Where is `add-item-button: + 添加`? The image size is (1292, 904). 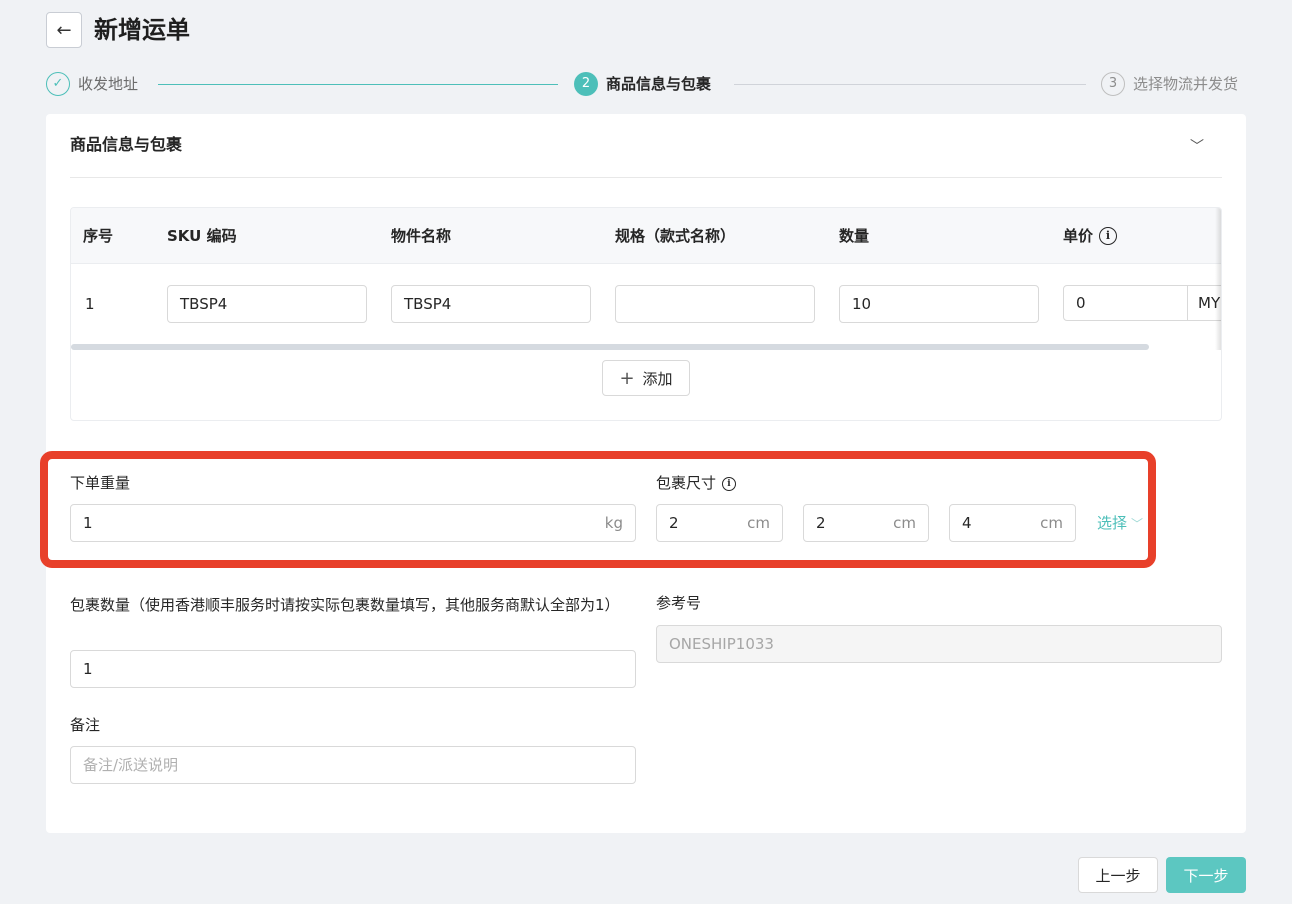 add-item-button: + 添加 is located at coordinates (646, 378).